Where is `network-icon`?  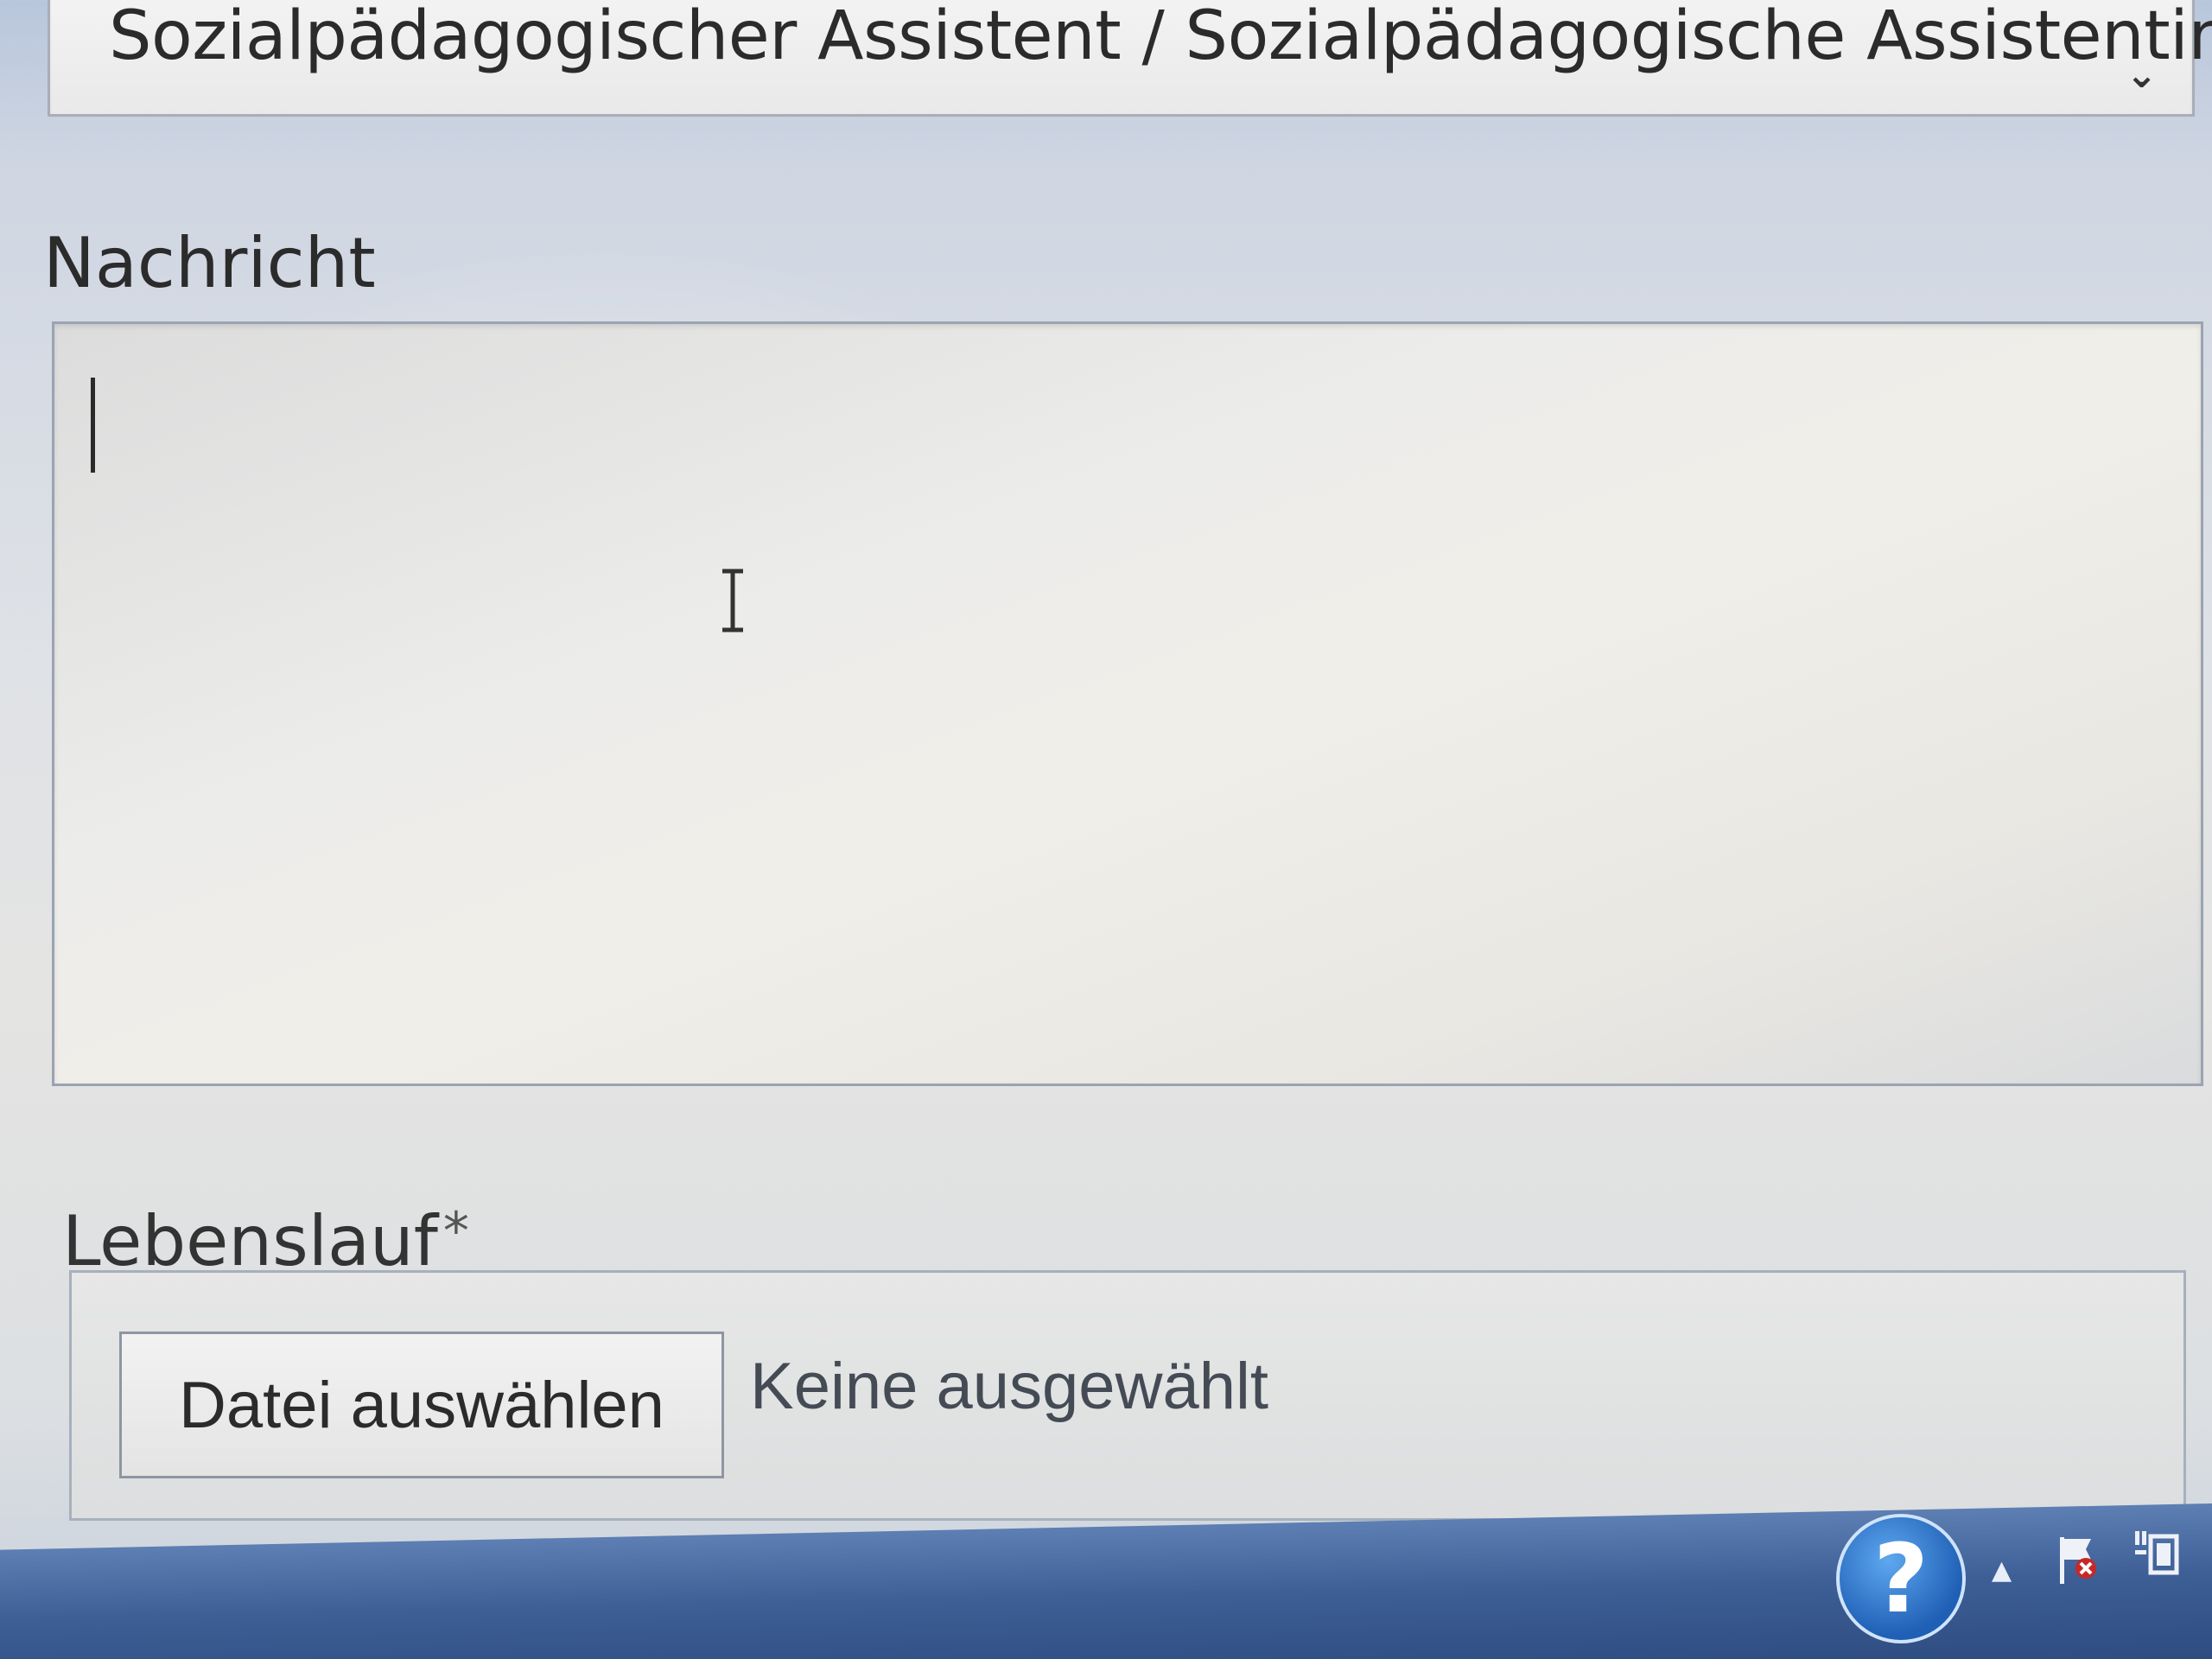 network-icon is located at coordinates (2156, 1554).